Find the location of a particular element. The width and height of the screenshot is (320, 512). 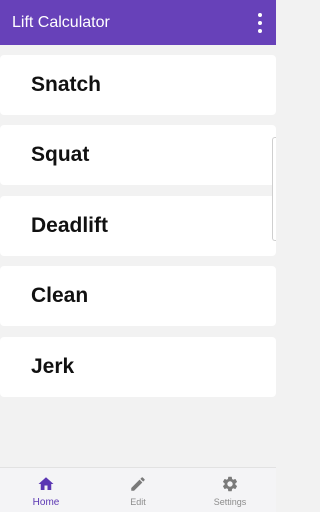

lift-item-deadlift: Deadlift is located at coordinates (138, 226).